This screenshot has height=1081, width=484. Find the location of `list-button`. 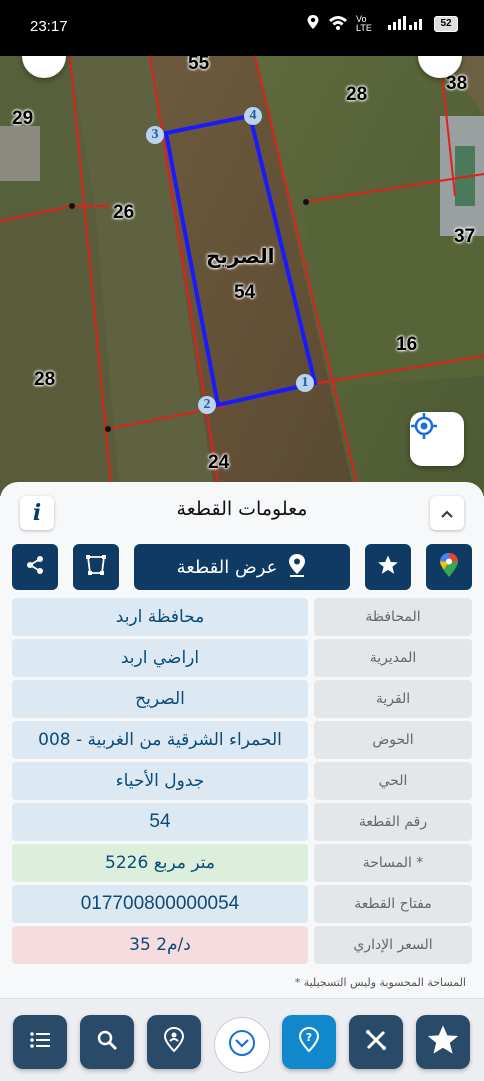

list-button is located at coordinates (40, 1042).